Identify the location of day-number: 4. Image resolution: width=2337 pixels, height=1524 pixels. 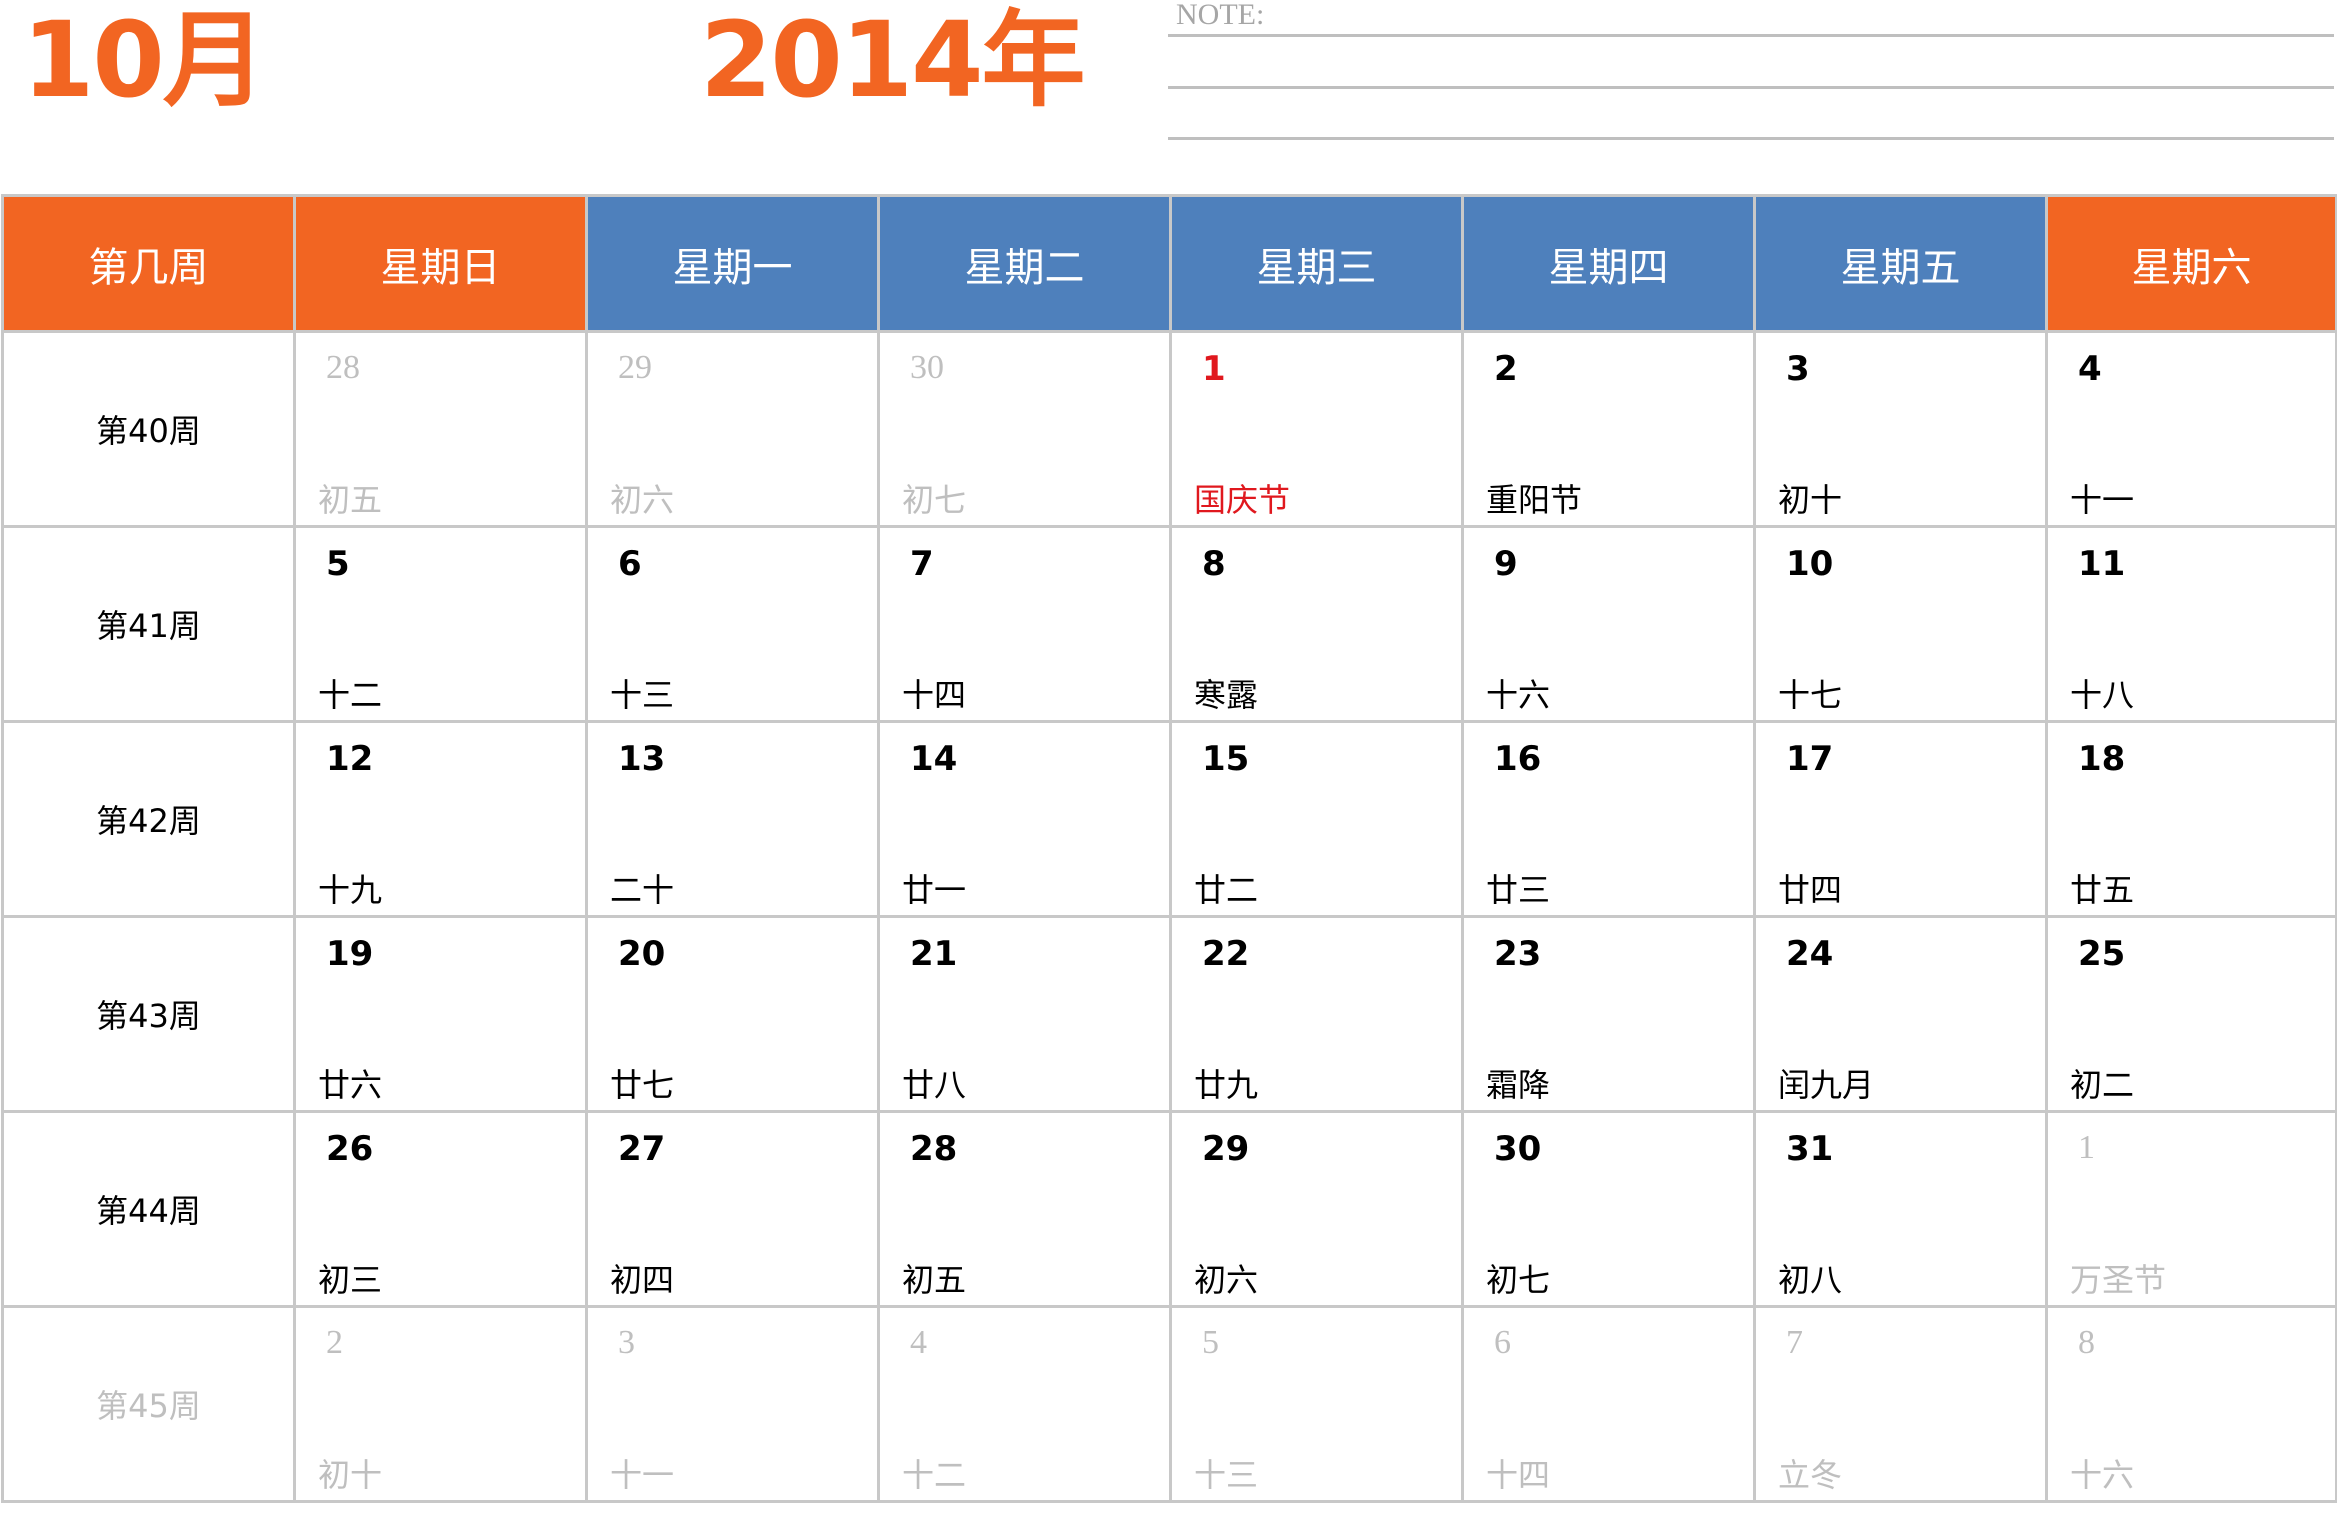
(2090, 369).